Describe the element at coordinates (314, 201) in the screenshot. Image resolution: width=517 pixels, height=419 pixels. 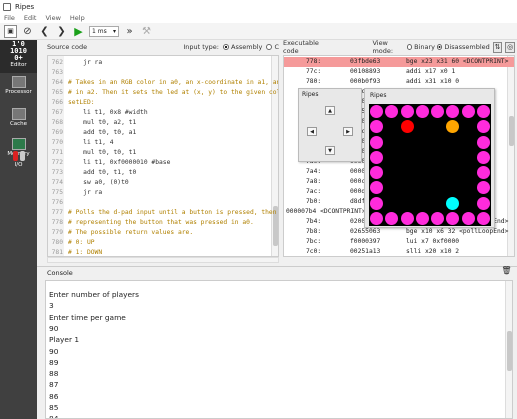
I see `address: 7b0:` at that location.